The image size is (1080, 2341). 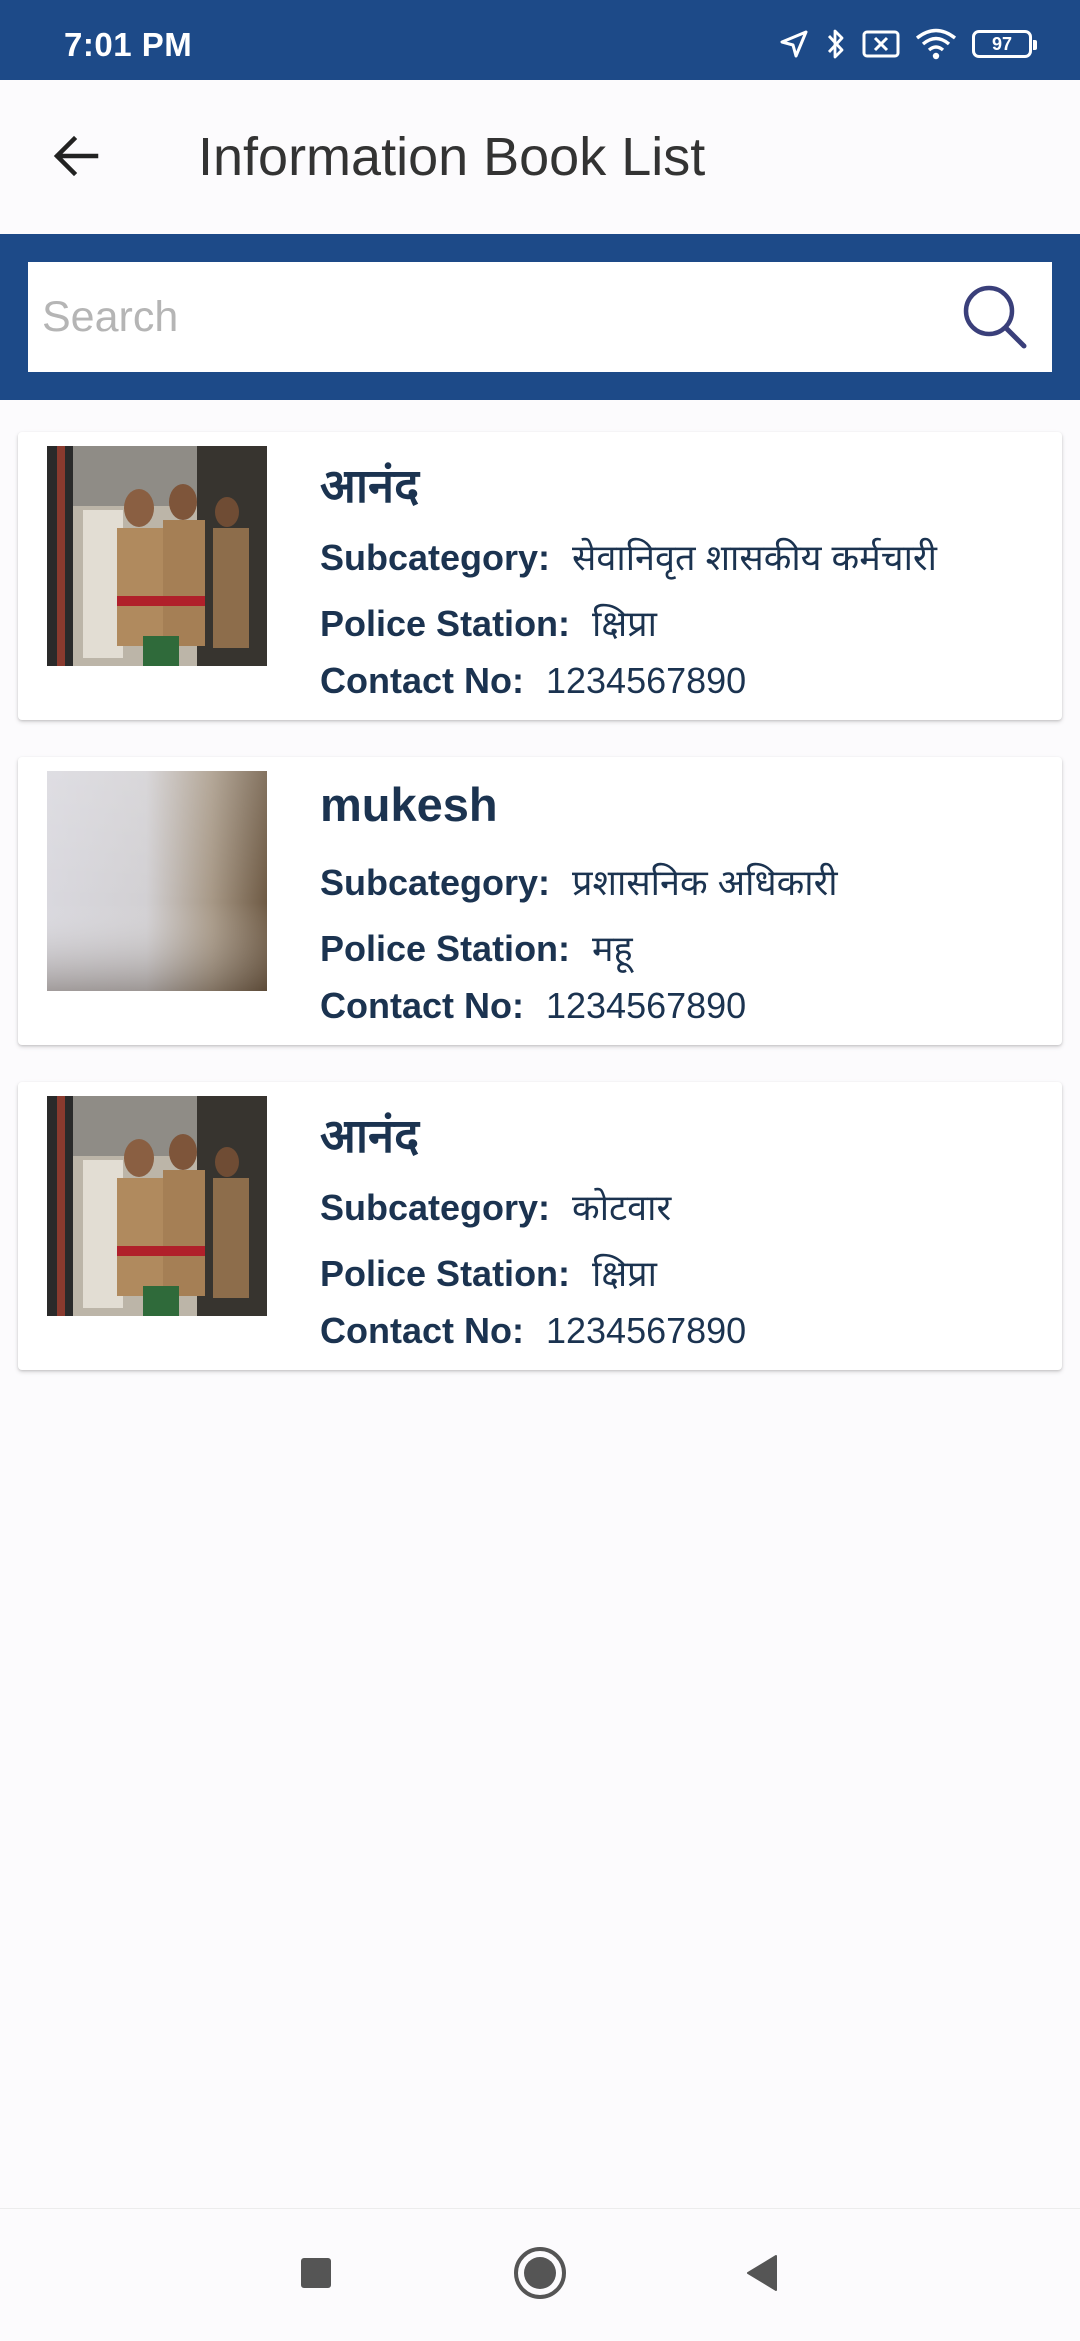 What do you see at coordinates (128, 44) in the screenshot?
I see `status-time: 7:01 PM` at bounding box center [128, 44].